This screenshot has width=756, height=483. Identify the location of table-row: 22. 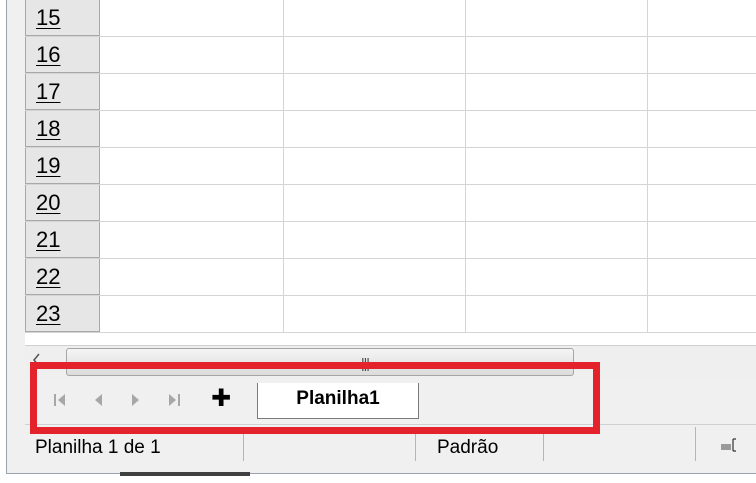
(390, 277).